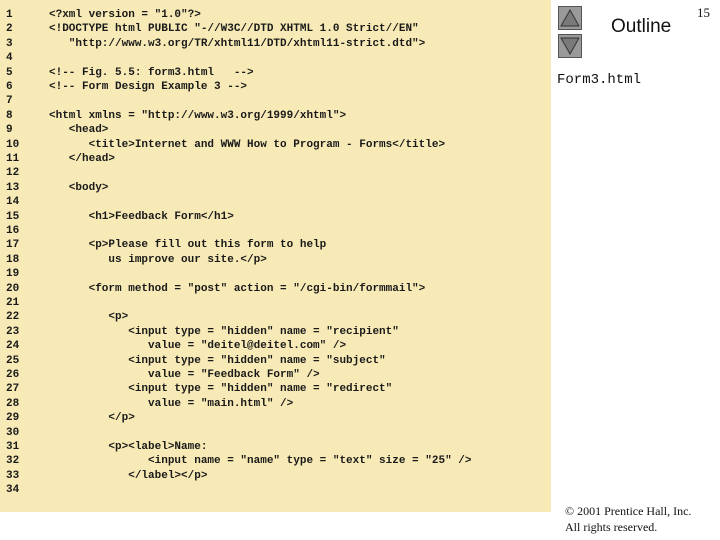  What do you see at coordinates (13, 187) in the screenshot?
I see `line-number: 13` at bounding box center [13, 187].